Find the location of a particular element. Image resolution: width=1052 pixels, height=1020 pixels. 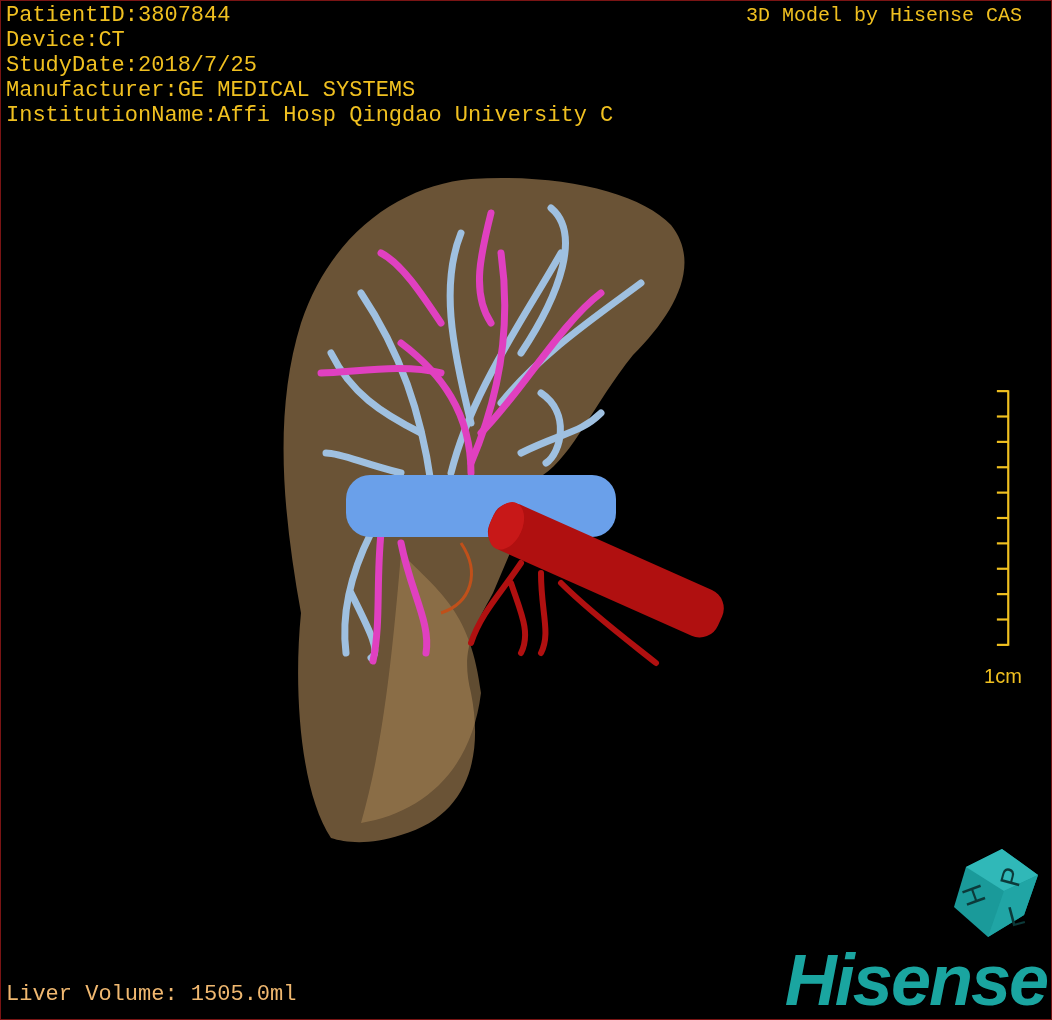

viewer-title: 3D Model by Hisense CAS is located at coordinates (884, 16).